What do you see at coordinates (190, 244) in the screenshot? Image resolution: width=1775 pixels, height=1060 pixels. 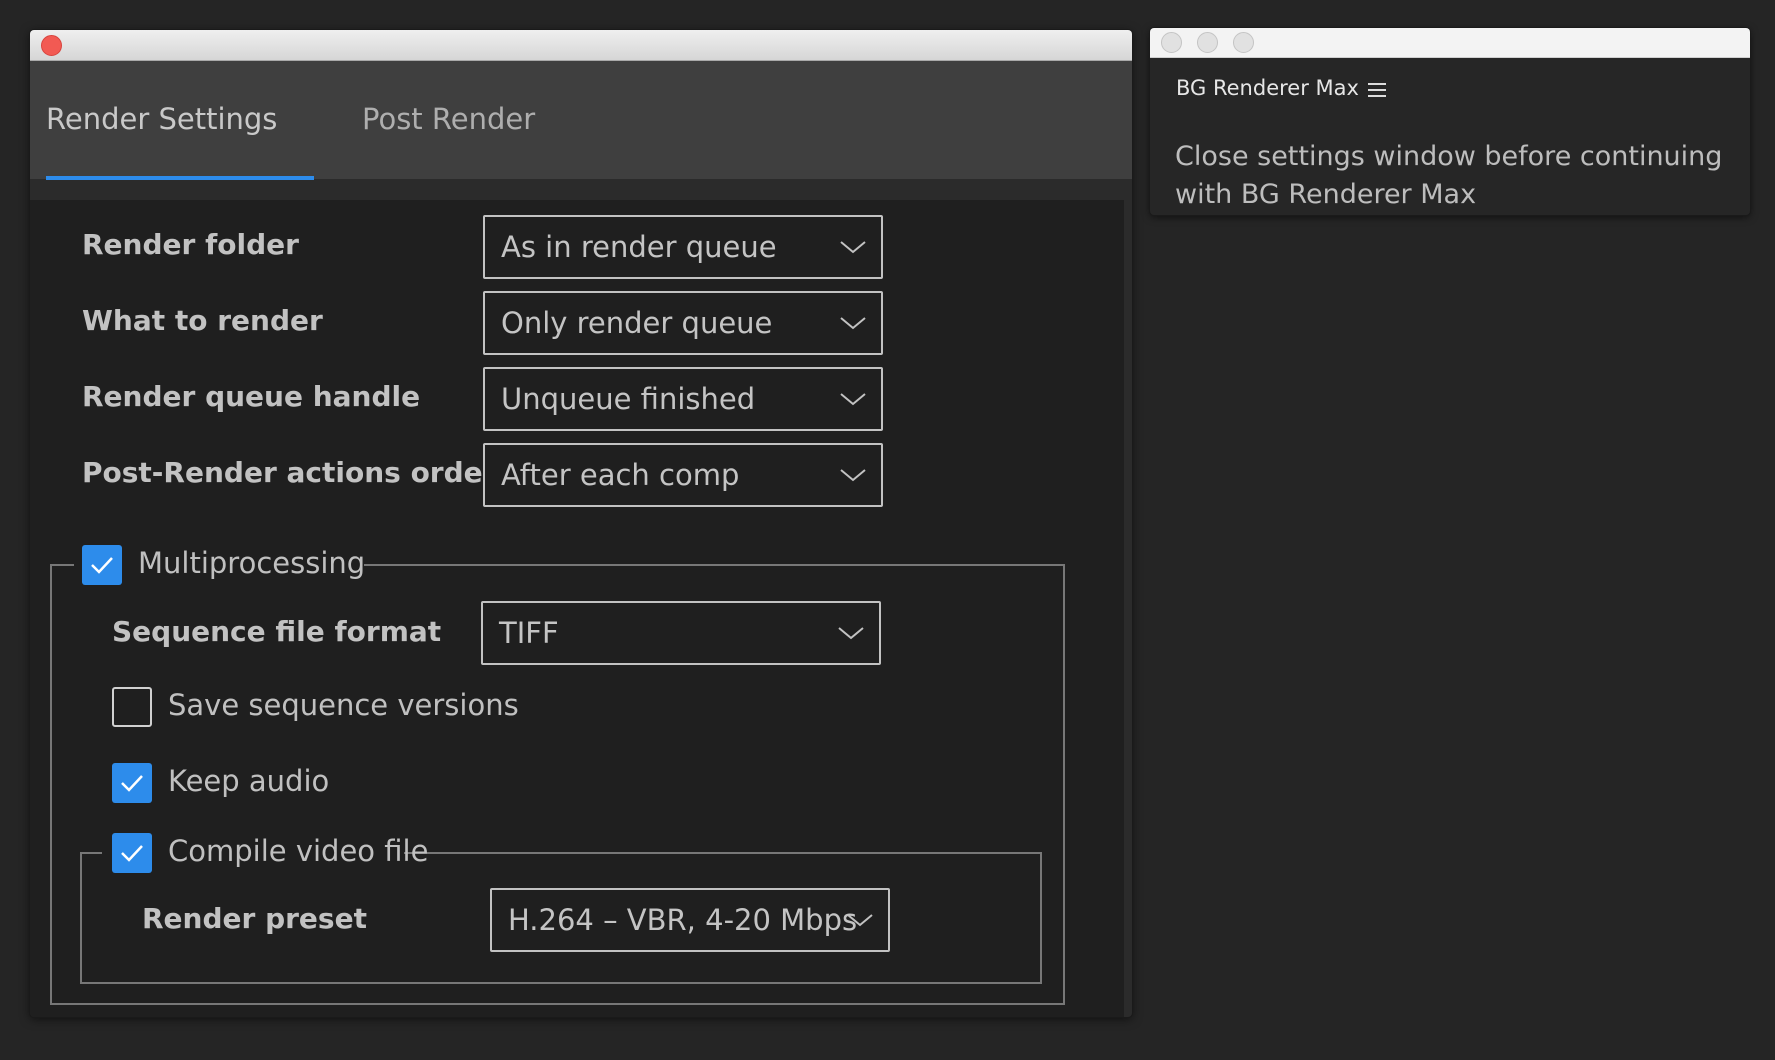 I see `render-folder-label: Render folder` at bounding box center [190, 244].